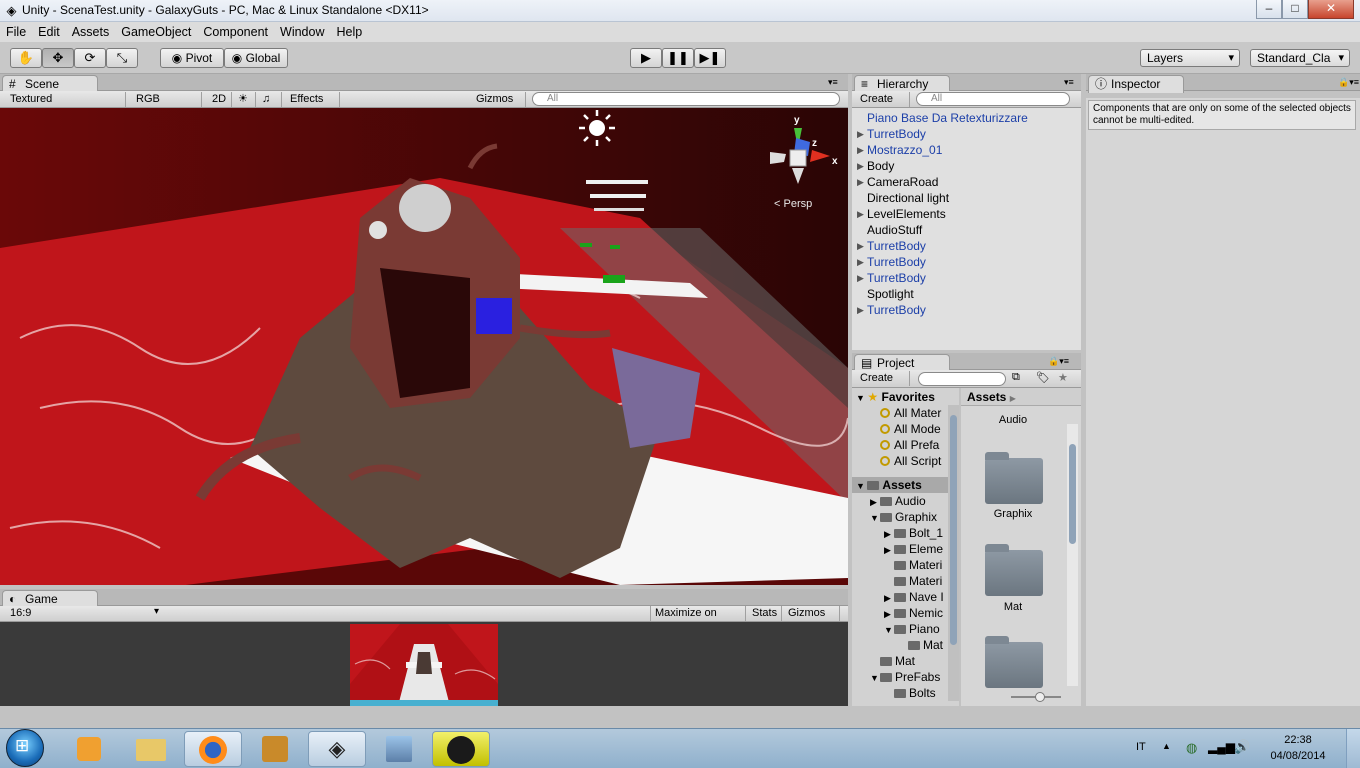 The width and height of the screenshot is (1360, 768). What do you see at coordinates (26, 58) in the screenshot?
I see `hand-tool-icon: ✋` at bounding box center [26, 58].